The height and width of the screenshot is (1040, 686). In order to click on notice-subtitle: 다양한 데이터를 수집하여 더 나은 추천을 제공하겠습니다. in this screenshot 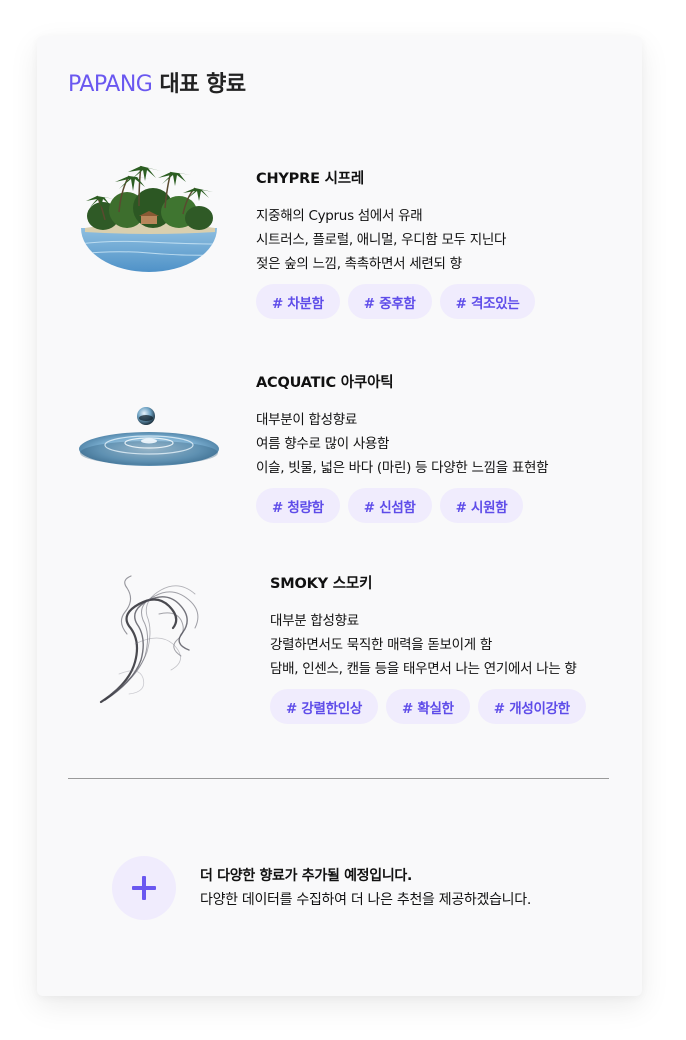, I will do `click(365, 900)`.